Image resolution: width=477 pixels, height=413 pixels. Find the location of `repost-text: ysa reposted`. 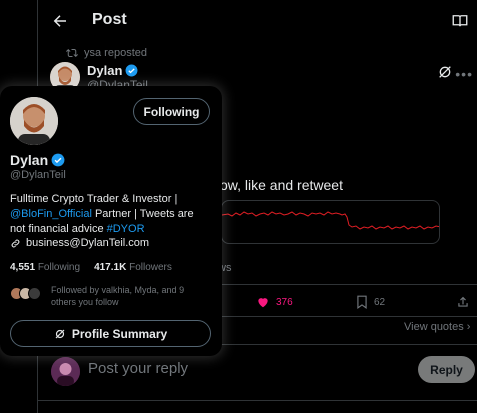

repost-text: ysa reposted is located at coordinates (115, 53).